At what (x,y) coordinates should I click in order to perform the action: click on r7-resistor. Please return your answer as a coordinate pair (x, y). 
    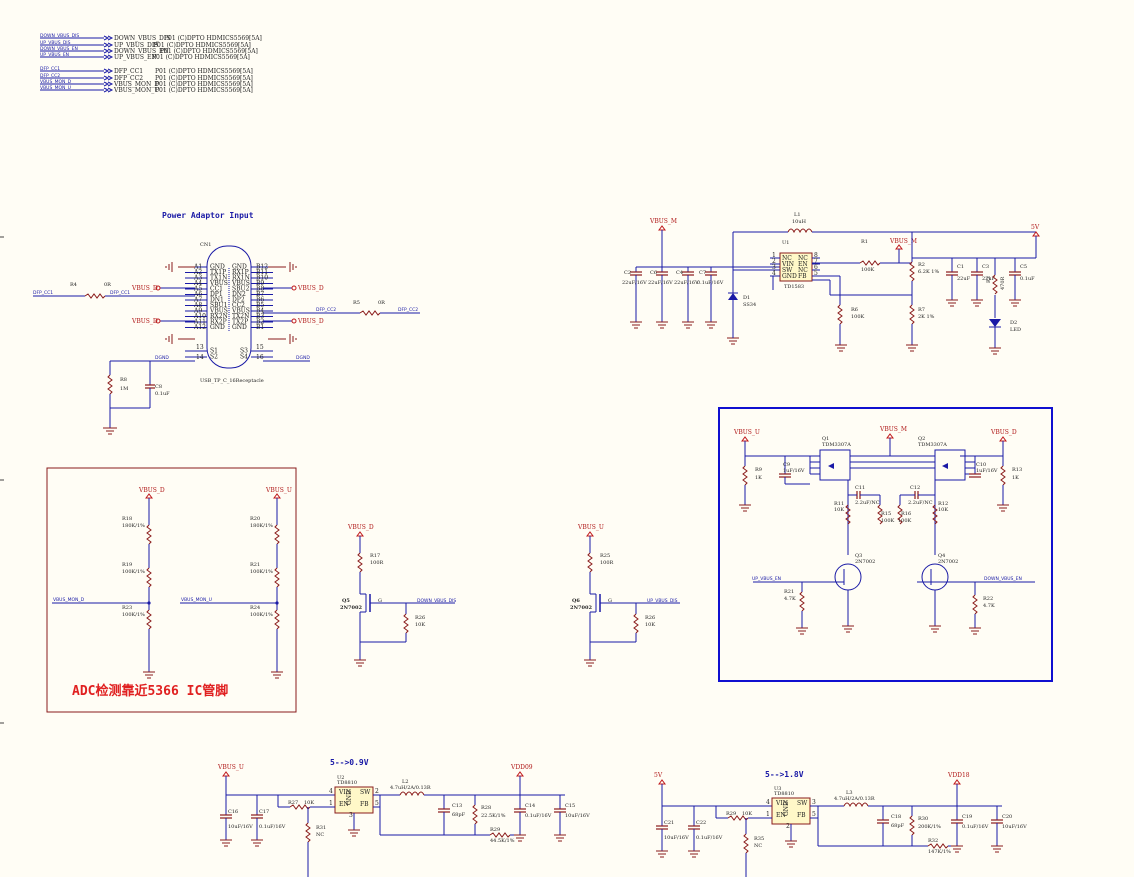
    Looking at the image, I should click on (912, 314).